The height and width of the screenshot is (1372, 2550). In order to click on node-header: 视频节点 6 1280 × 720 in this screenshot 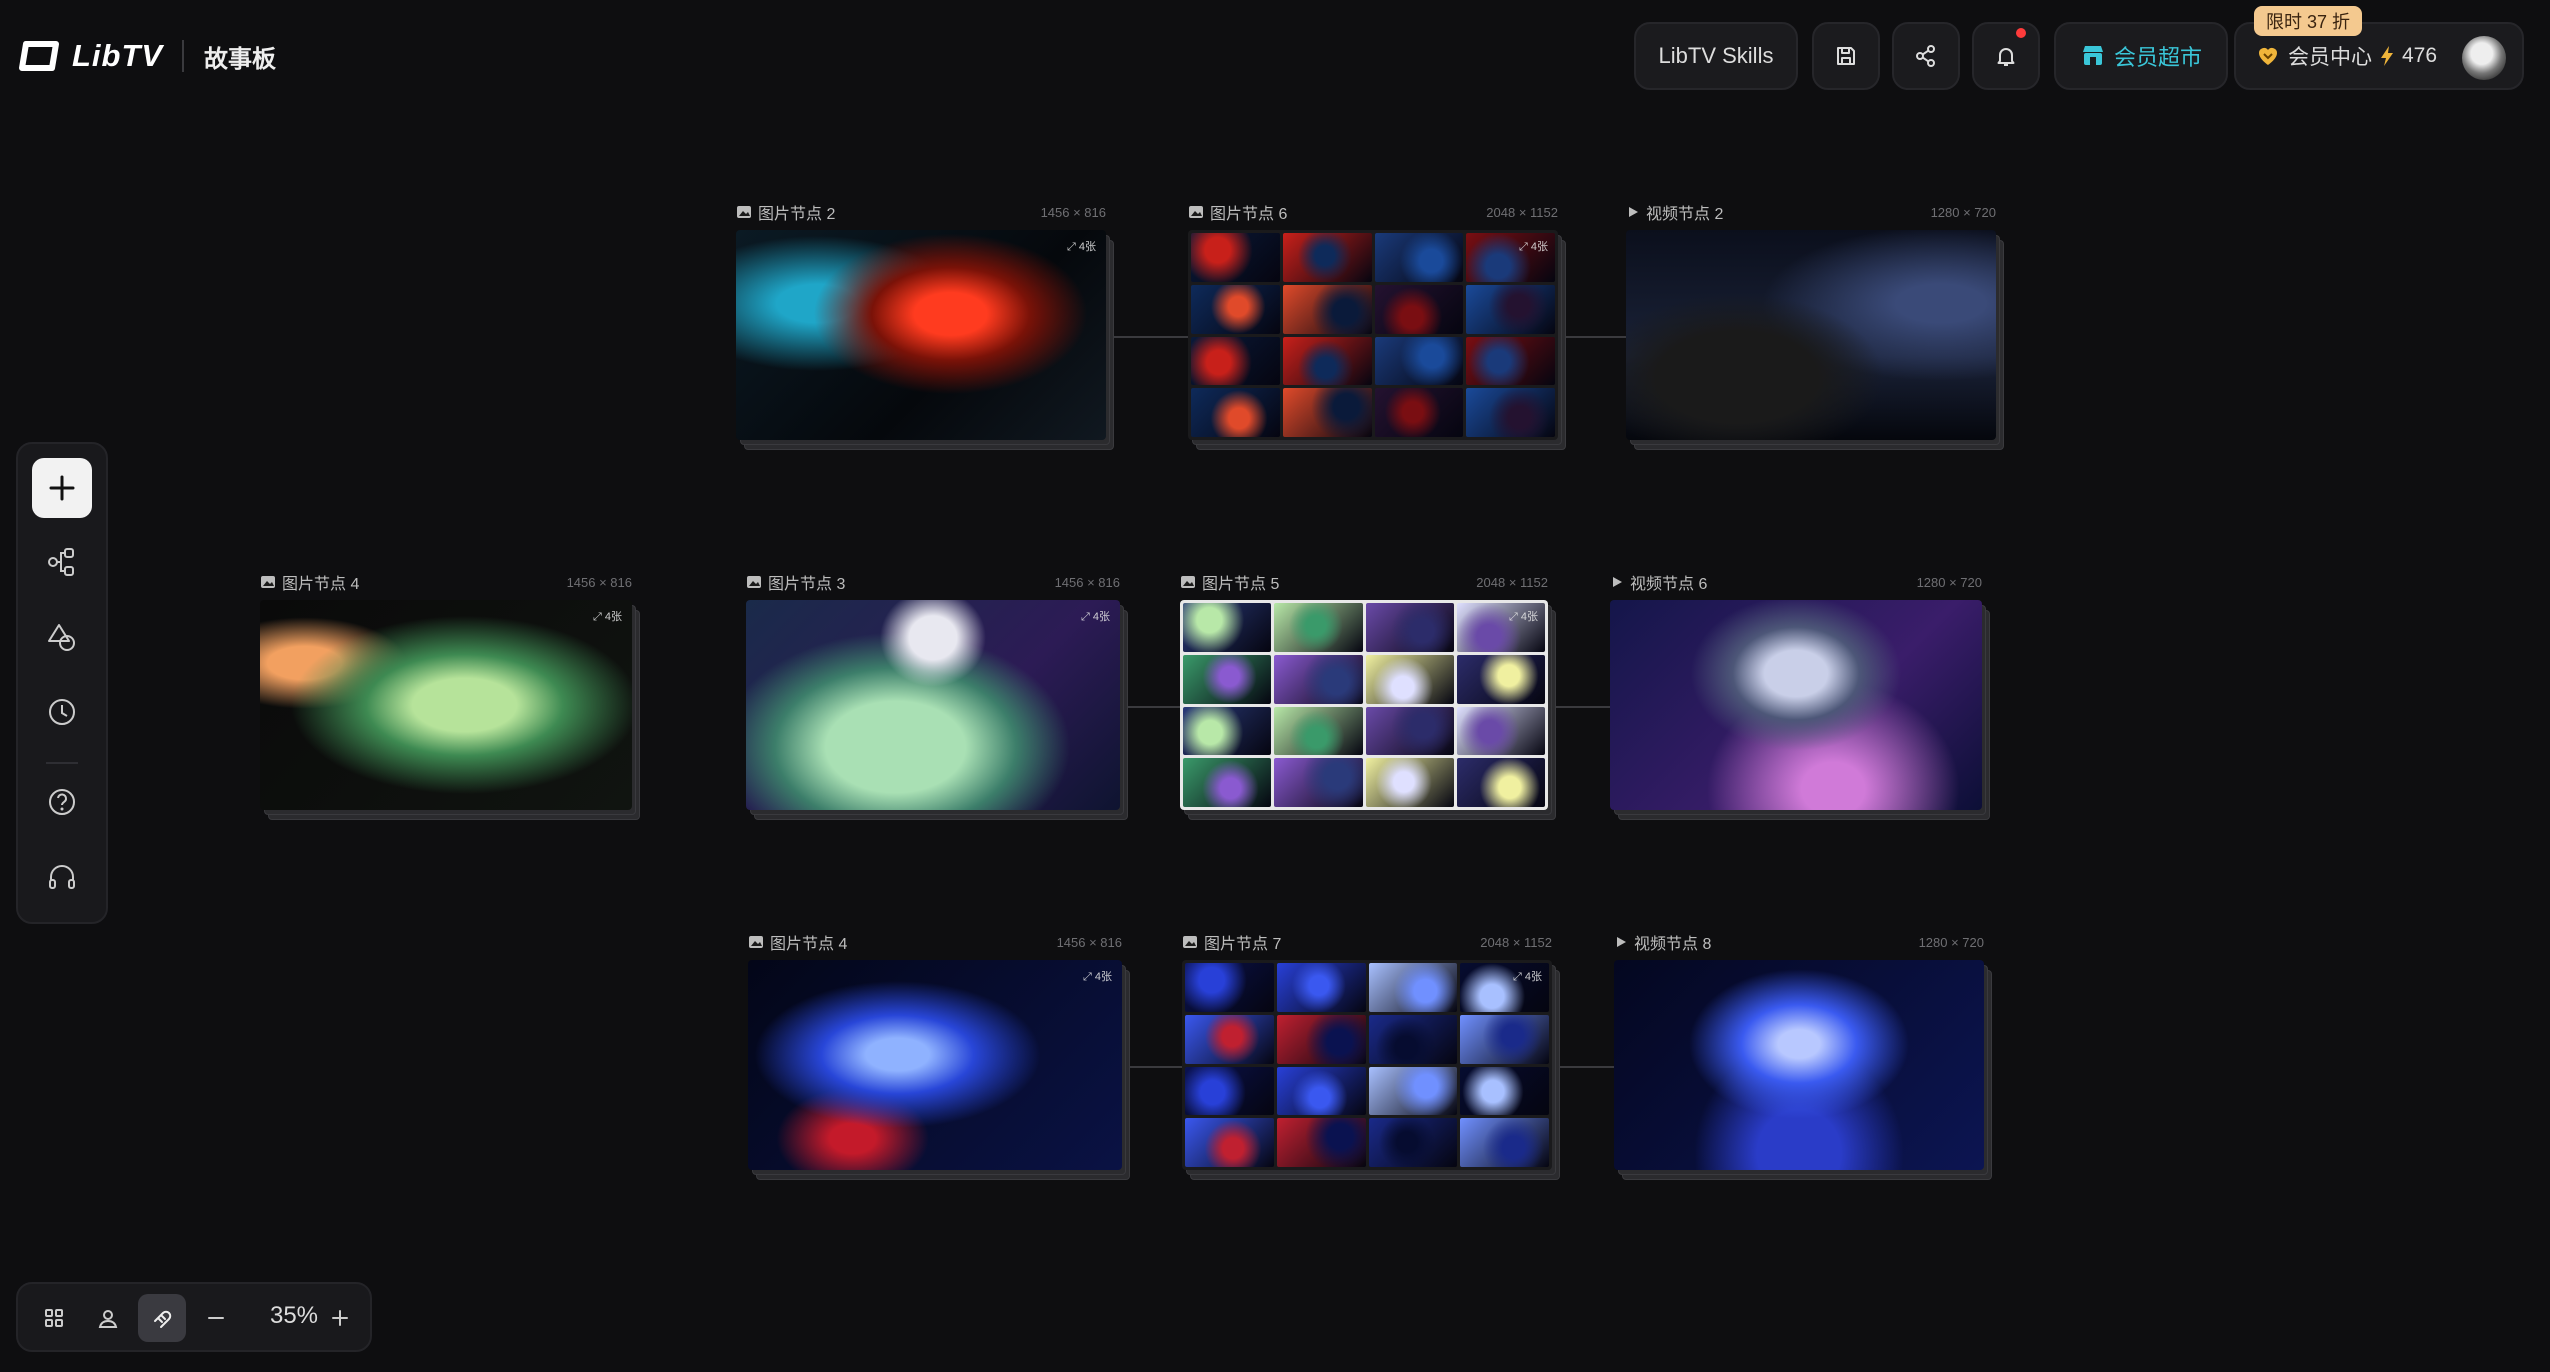, I will do `click(1796, 582)`.